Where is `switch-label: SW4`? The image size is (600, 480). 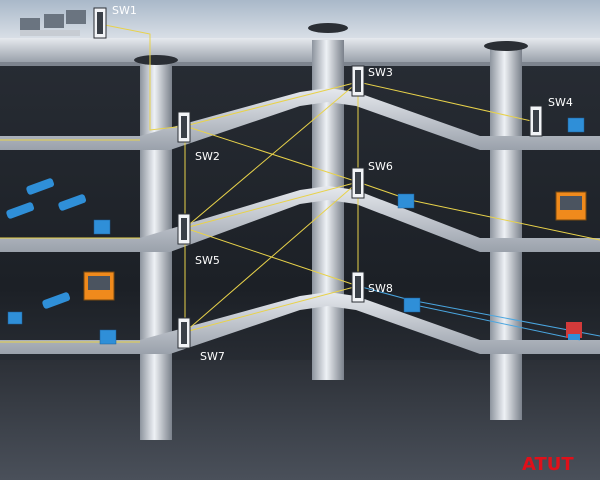
switch-label: SW4 is located at coordinates (560, 102).